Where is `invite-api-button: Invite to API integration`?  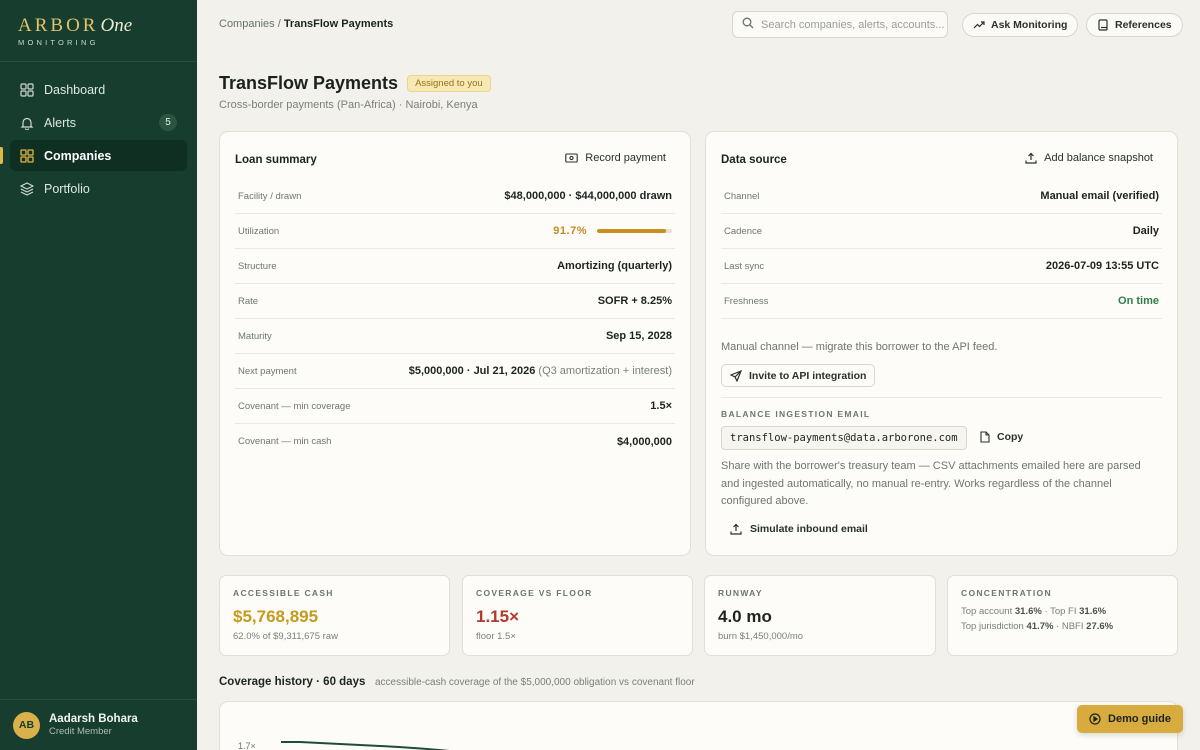
invite-api-button: Invite to API integration is located at coordinates (798, 375).